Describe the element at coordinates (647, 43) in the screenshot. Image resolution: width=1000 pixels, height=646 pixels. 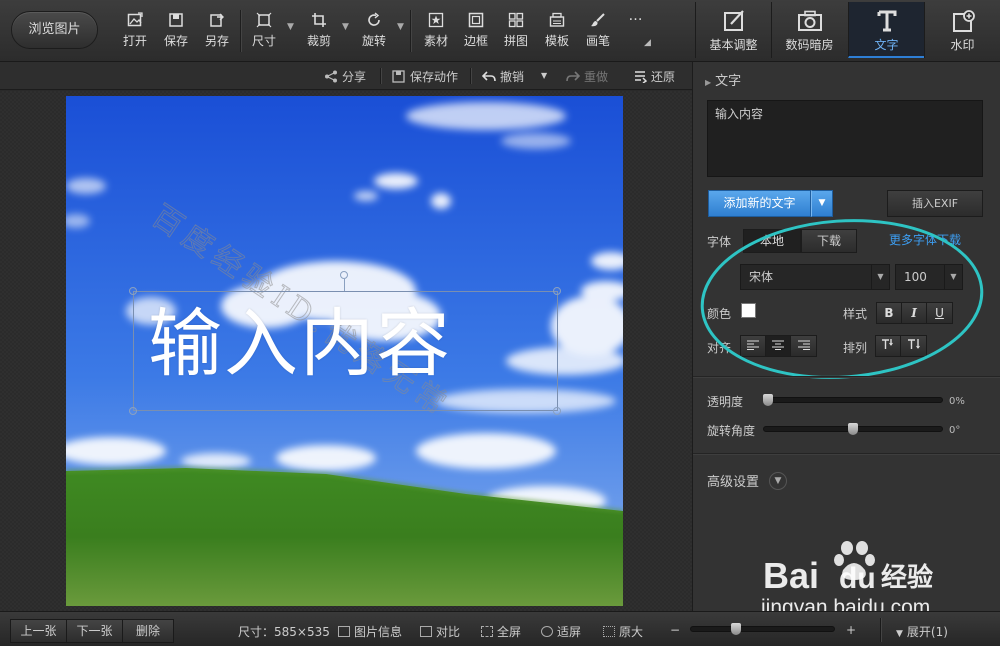
I see `more-tools-expand-icon: ◢` at that location.